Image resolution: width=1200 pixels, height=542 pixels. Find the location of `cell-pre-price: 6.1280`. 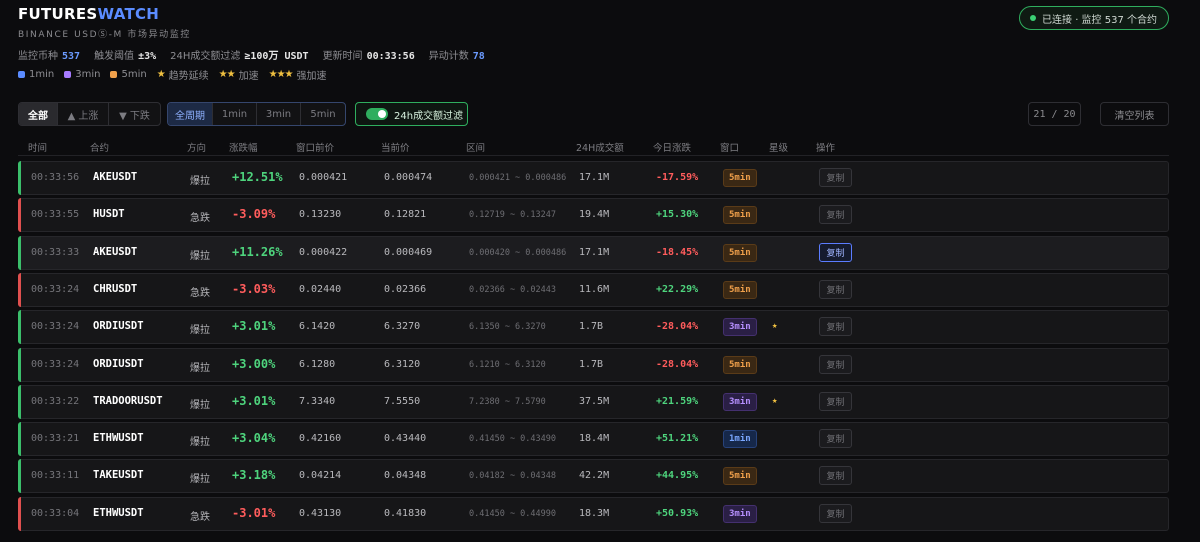

cell-pre-price: 6.1280 is located at coordinates (317, 364).